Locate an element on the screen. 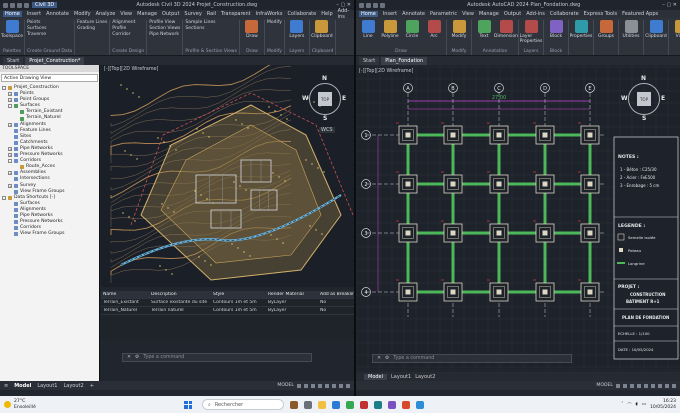  ribbon-button-feature-lines: Feature Lines is located at coordinates (92, 22).